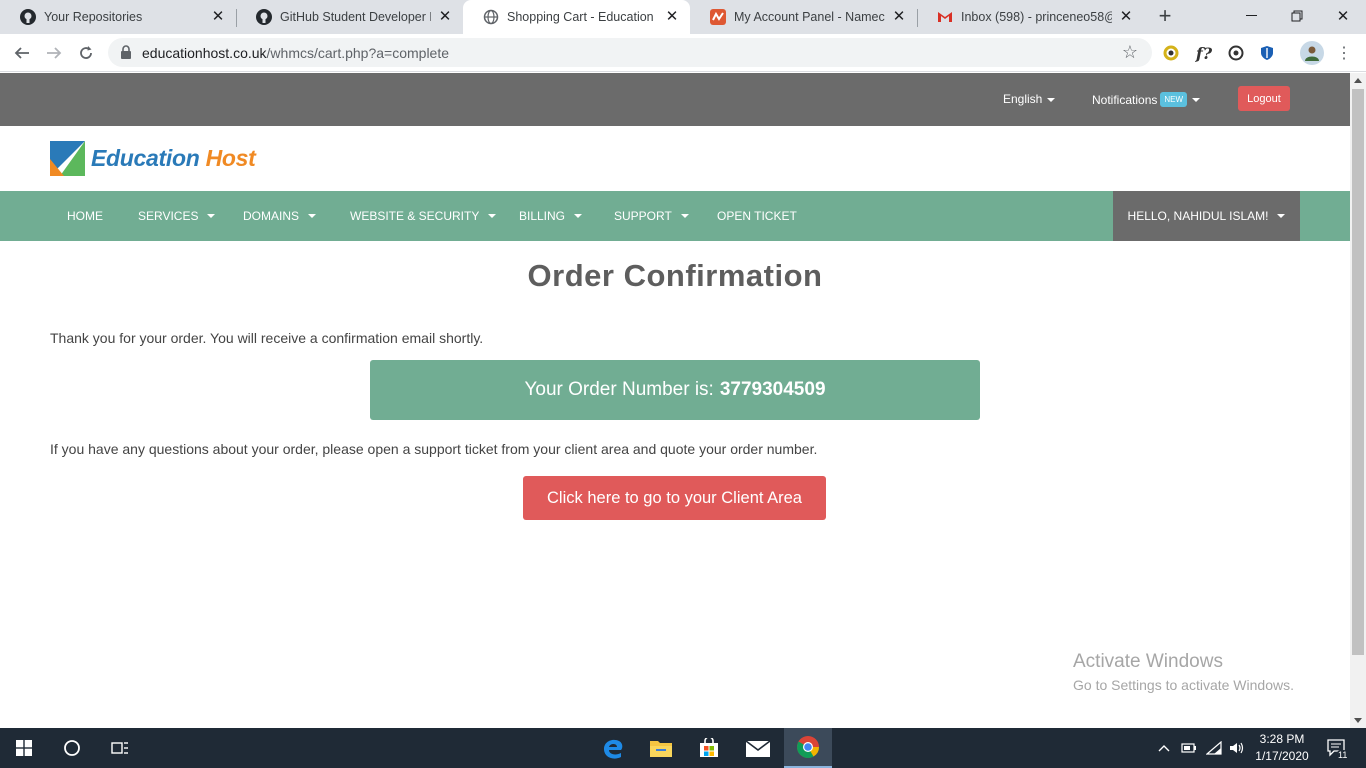 This screenshot has width=1366, height=768. I want to click on nav-services-label: SERVICES, so click(168, 216).